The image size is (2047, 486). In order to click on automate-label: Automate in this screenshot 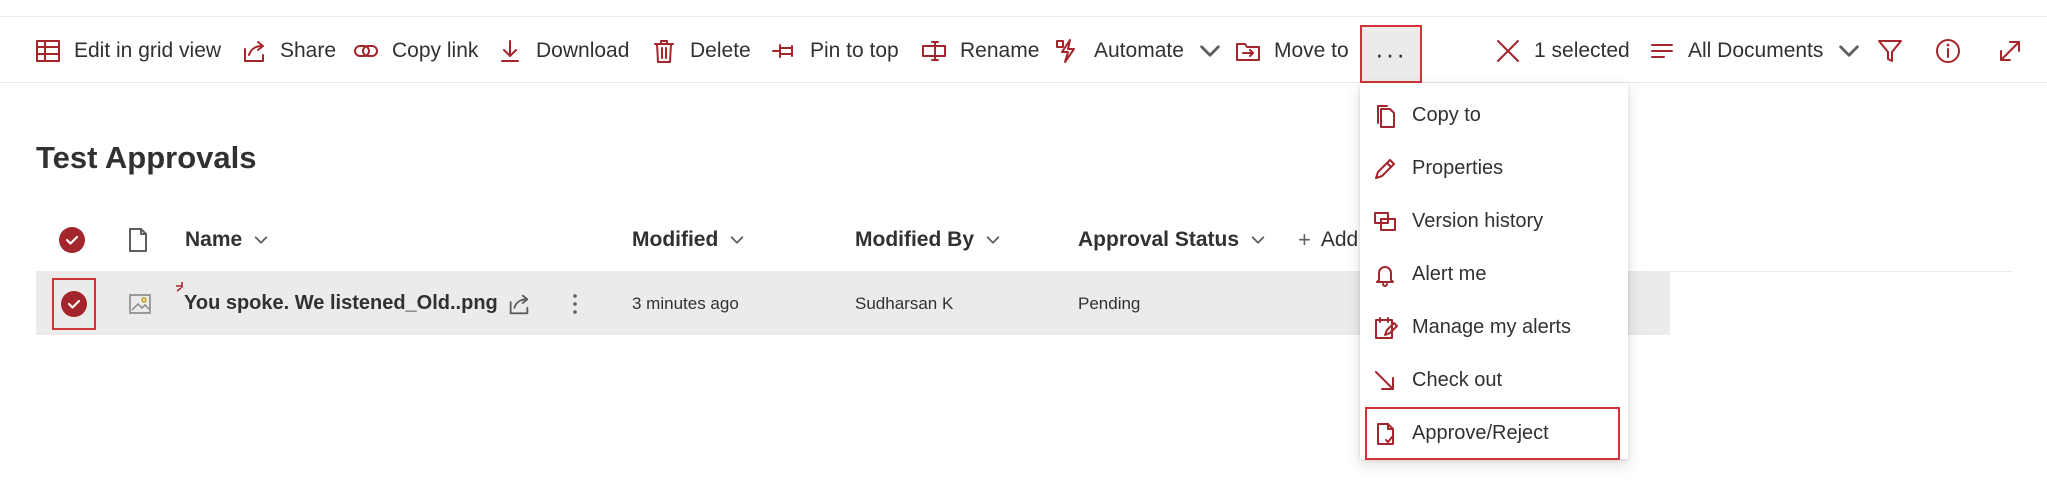, I will do `click(1139, 50)`.